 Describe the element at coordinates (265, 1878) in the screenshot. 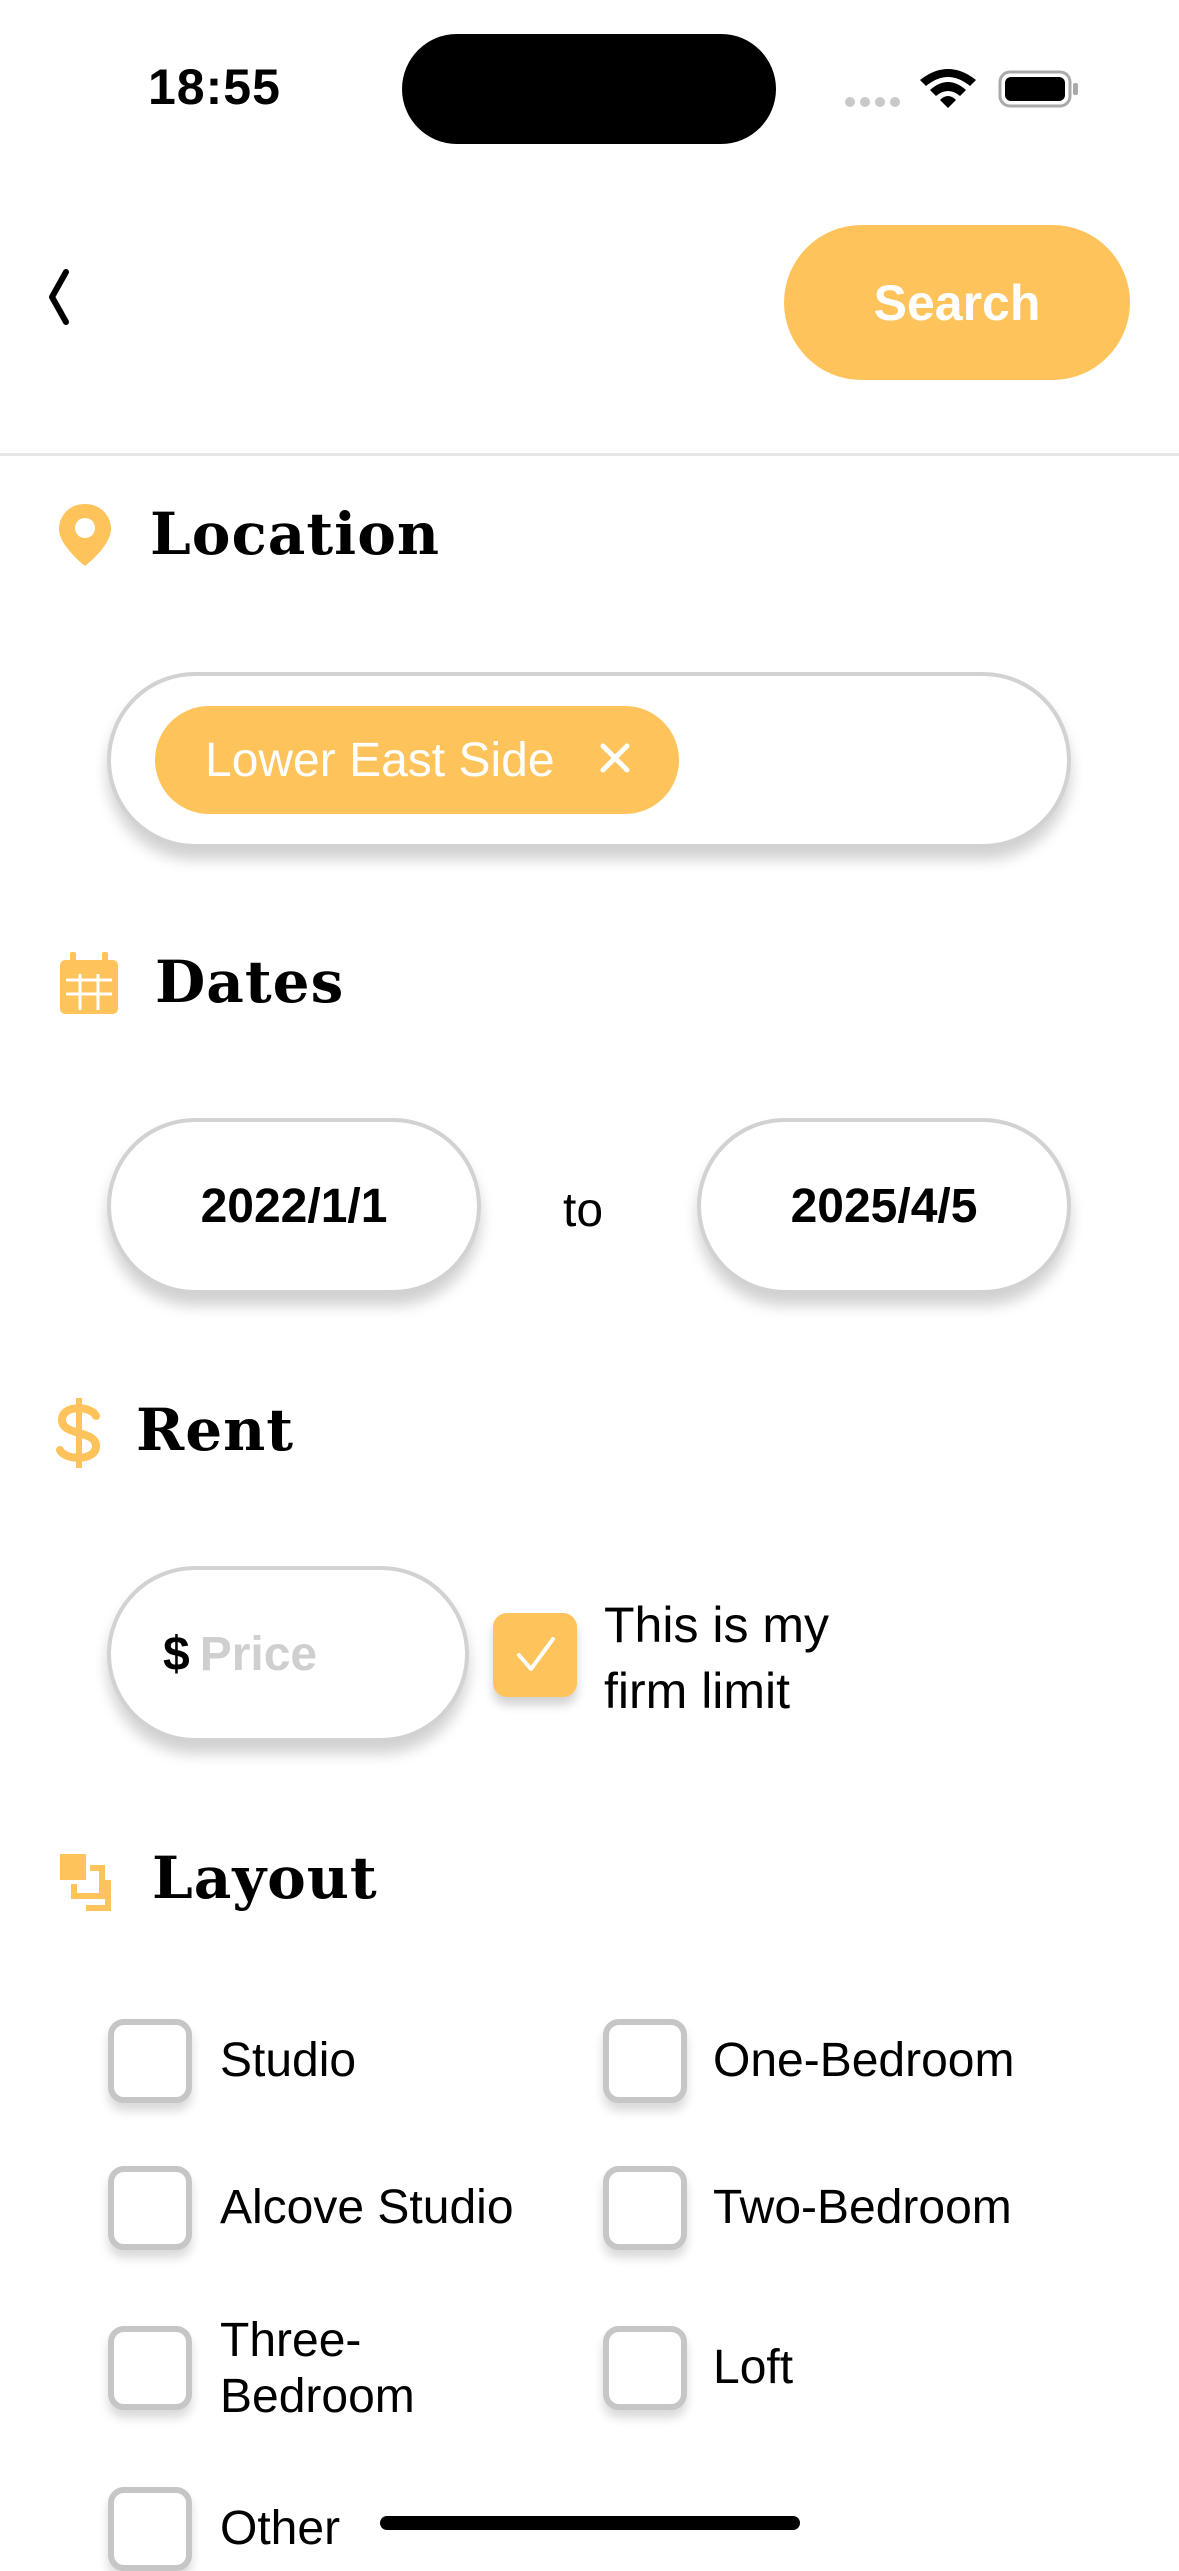

I see `layout-title: Layout` at that location.